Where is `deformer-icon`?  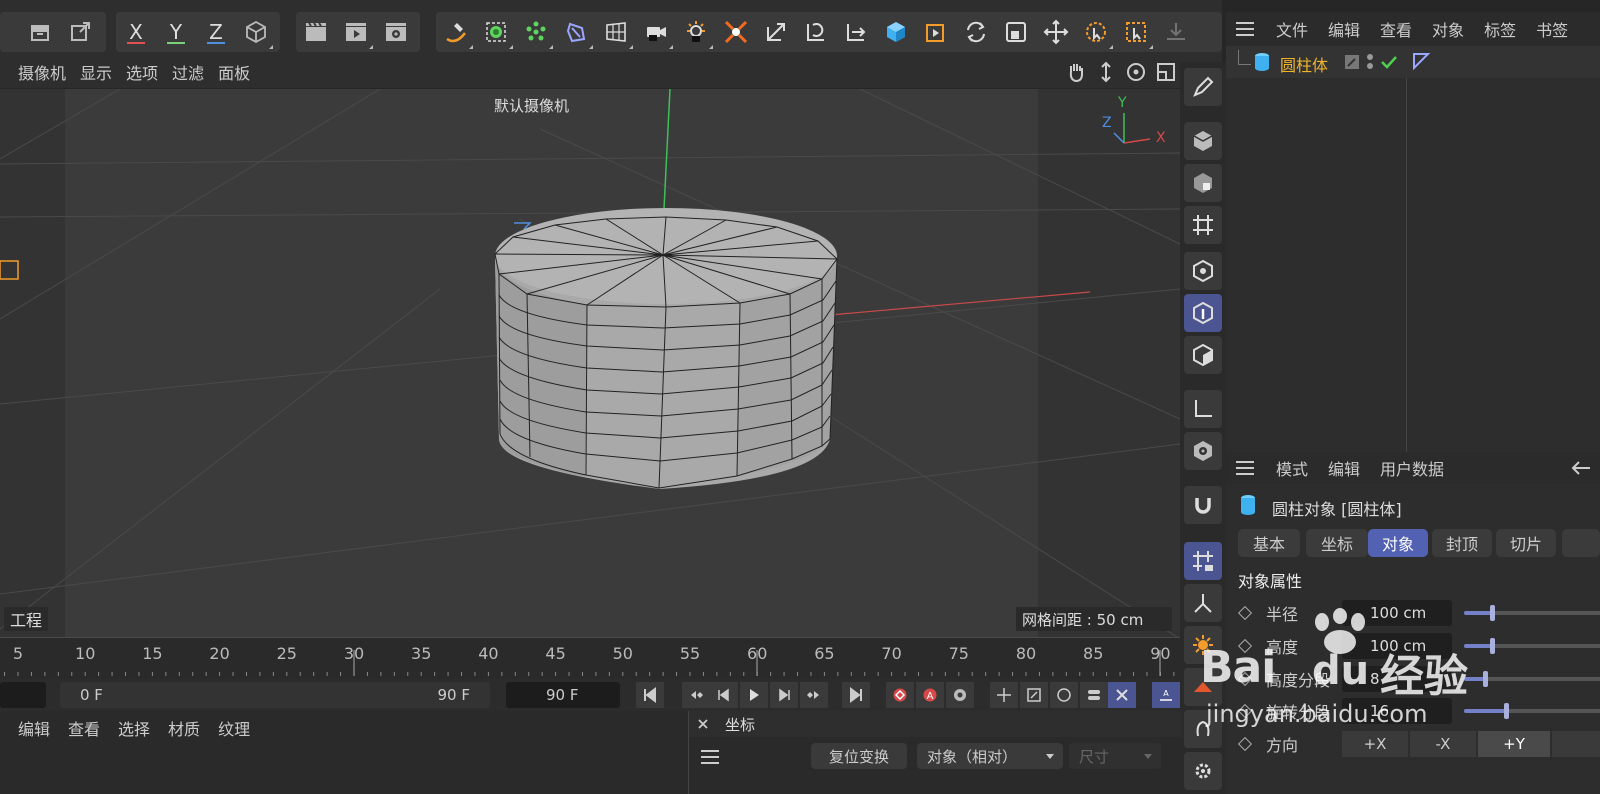
deformer-icon is located at coordinates (576, 32).